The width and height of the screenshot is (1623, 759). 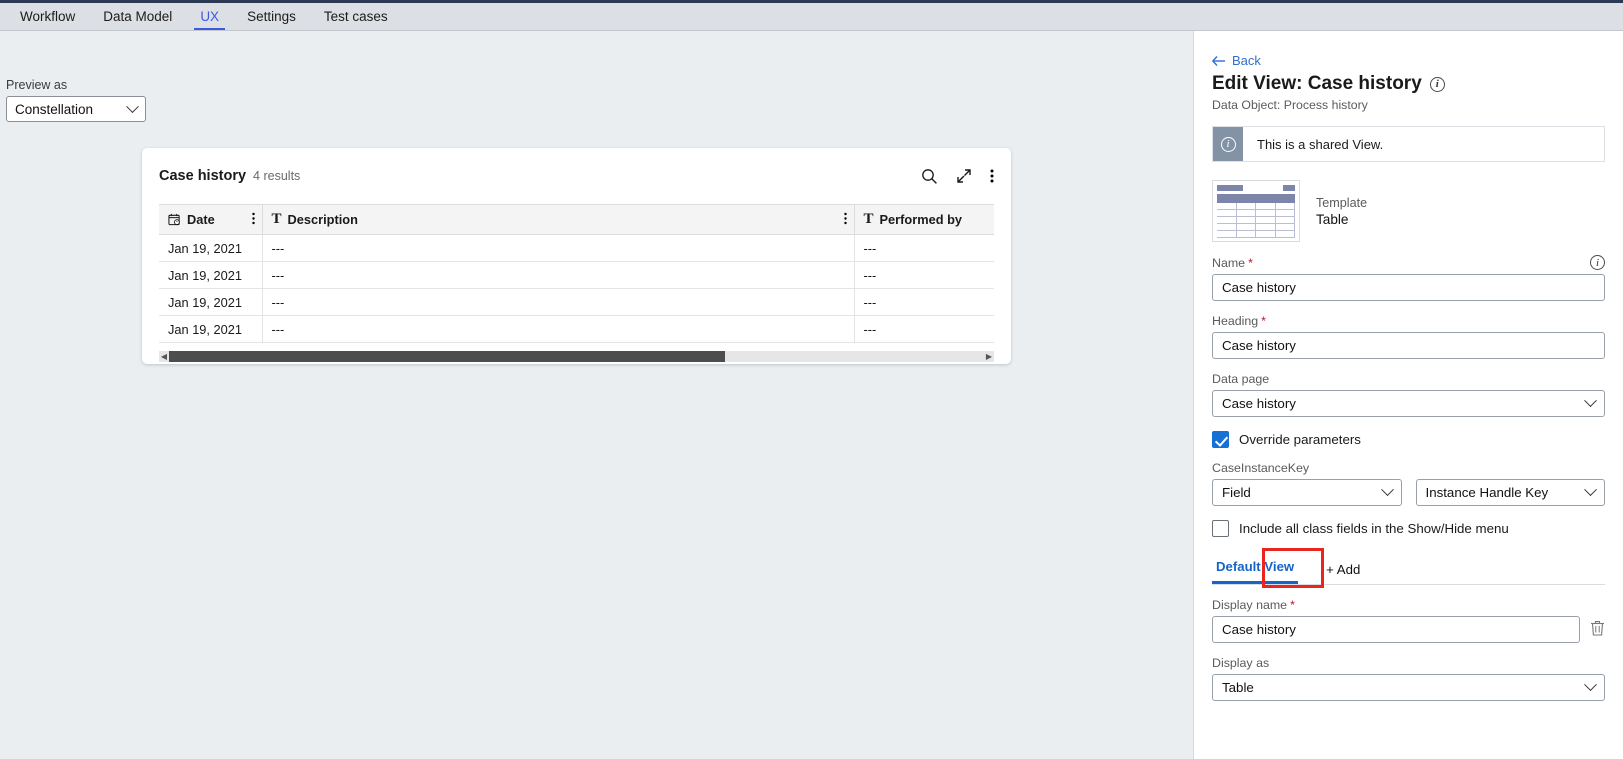 I want to click on banner-text: This is a shared View., so click(x=1320, y=144).